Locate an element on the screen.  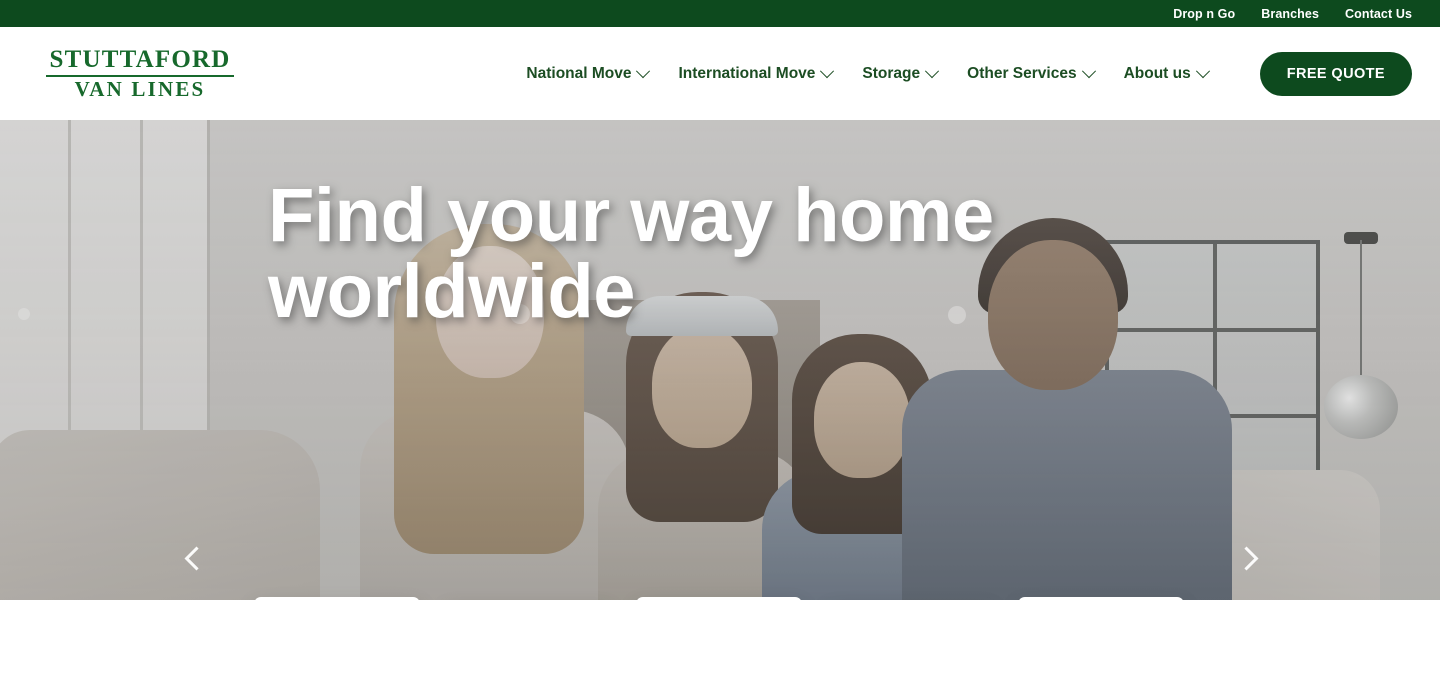
nav-label: Storage is located at coordinates (891, 73).